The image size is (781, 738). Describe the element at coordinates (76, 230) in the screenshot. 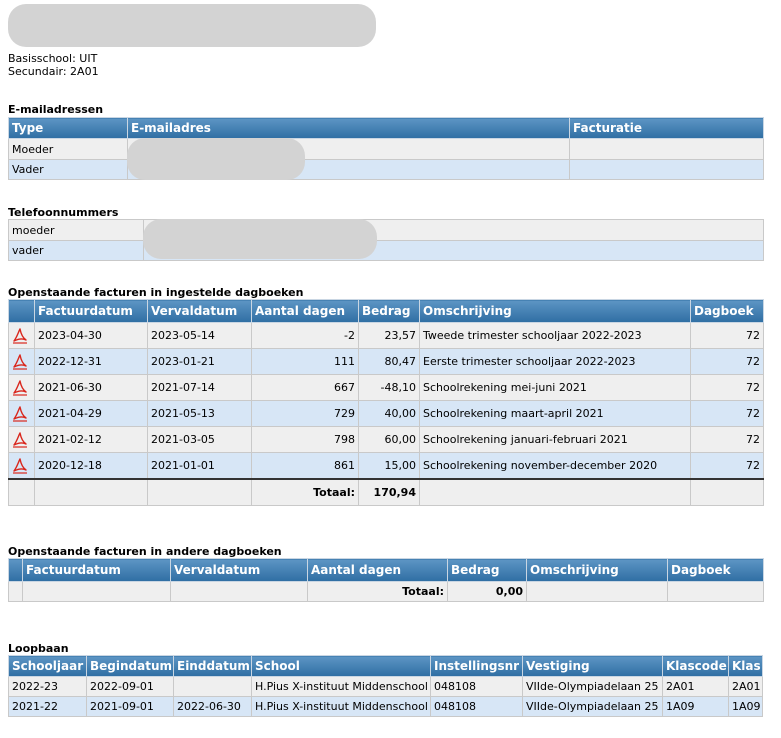

I see `phone-type: moeder` at that location.